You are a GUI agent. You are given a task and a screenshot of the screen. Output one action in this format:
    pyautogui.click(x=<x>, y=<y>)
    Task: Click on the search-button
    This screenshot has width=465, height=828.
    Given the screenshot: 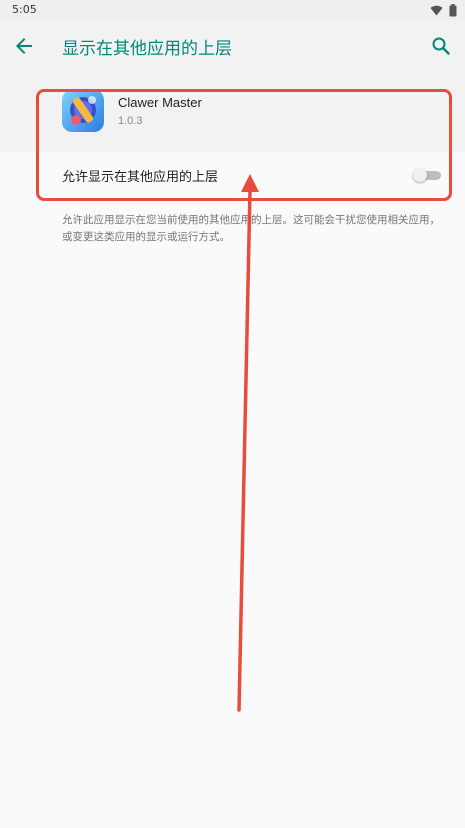 What is the action you would take?
    pyautogui.click(x=441, y=46)
    